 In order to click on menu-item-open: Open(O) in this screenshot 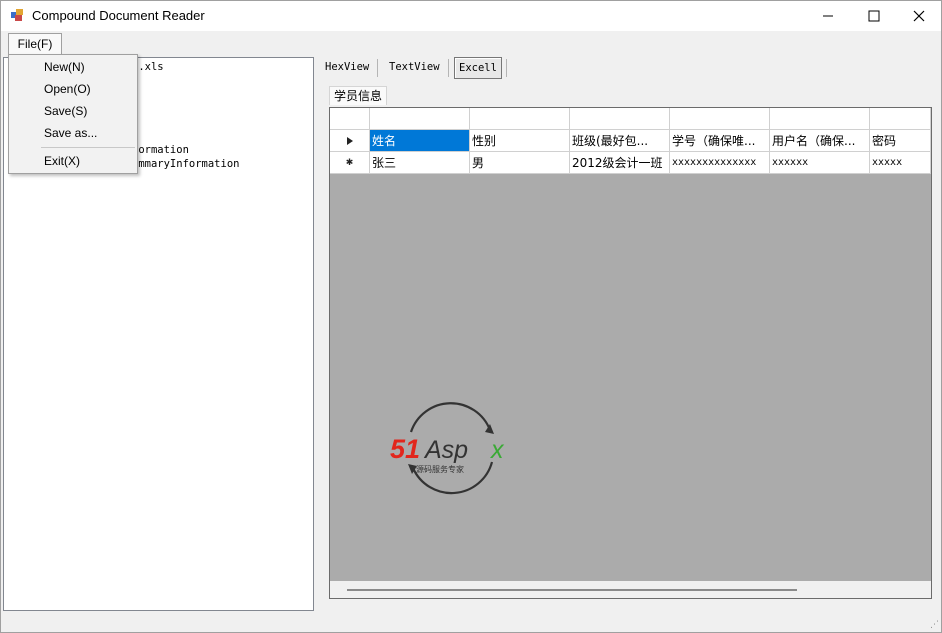, I will do `click(67, 89)`.